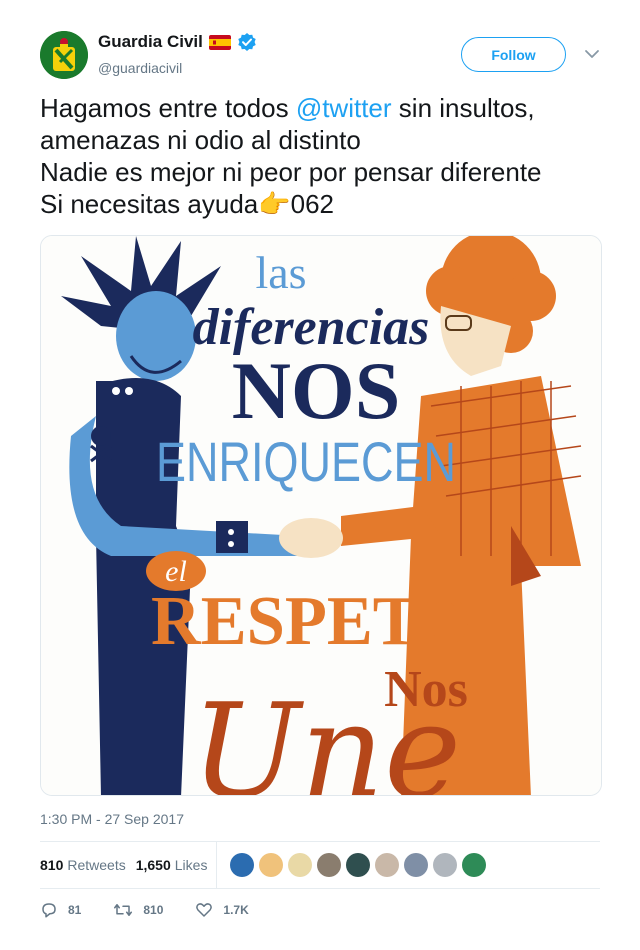  I want to click on poster-text-respeto: RESPETO, so click(311, 621).